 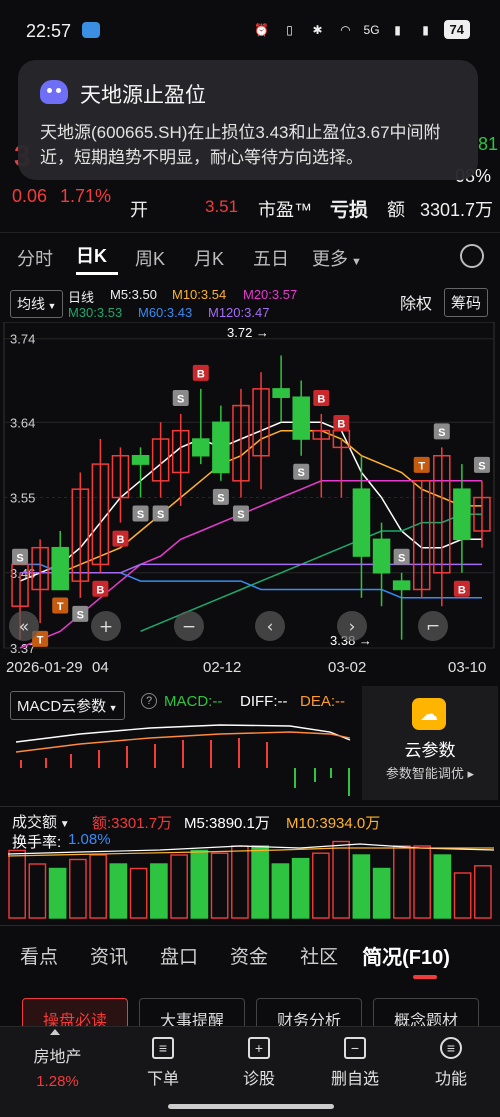 What do you see at coordinates (457, 210) in the screenshot?
I see `amount-value: 3301.7万` at bounding box center [457, 210].